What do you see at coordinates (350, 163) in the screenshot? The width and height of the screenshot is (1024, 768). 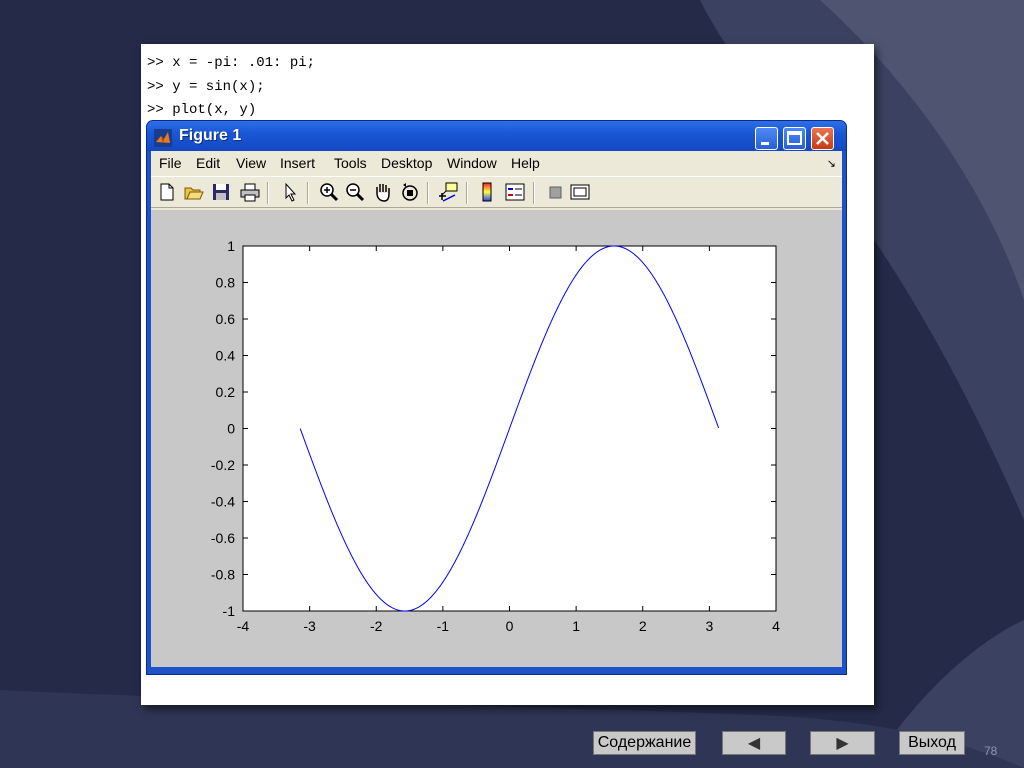 I see `menu-tools: Tools` at bounding box center [350, 163].